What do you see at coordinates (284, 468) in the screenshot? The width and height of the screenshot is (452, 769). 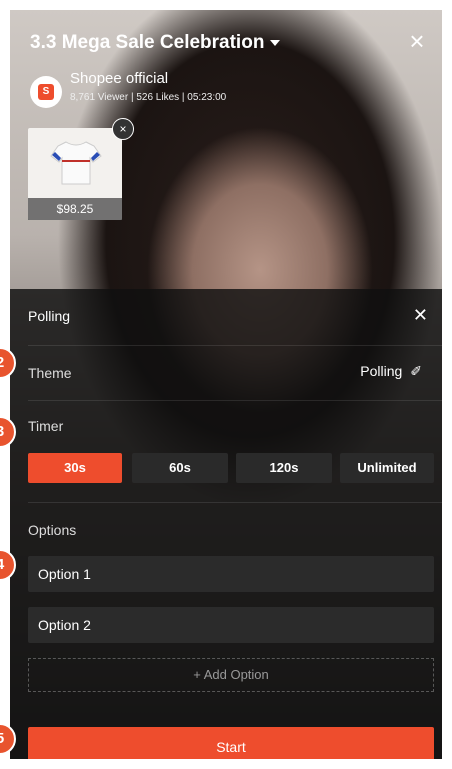 I see `timer-option-120s: 120s` at bounding box center [284, 468].